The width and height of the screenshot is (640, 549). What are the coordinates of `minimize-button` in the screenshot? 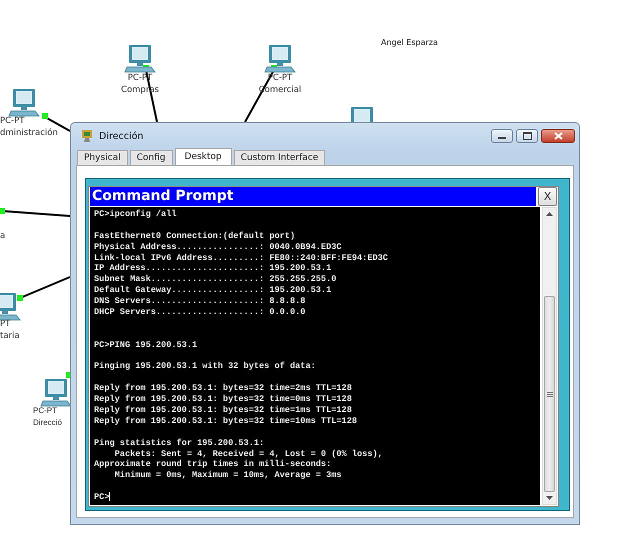 It's located at (502, 136).